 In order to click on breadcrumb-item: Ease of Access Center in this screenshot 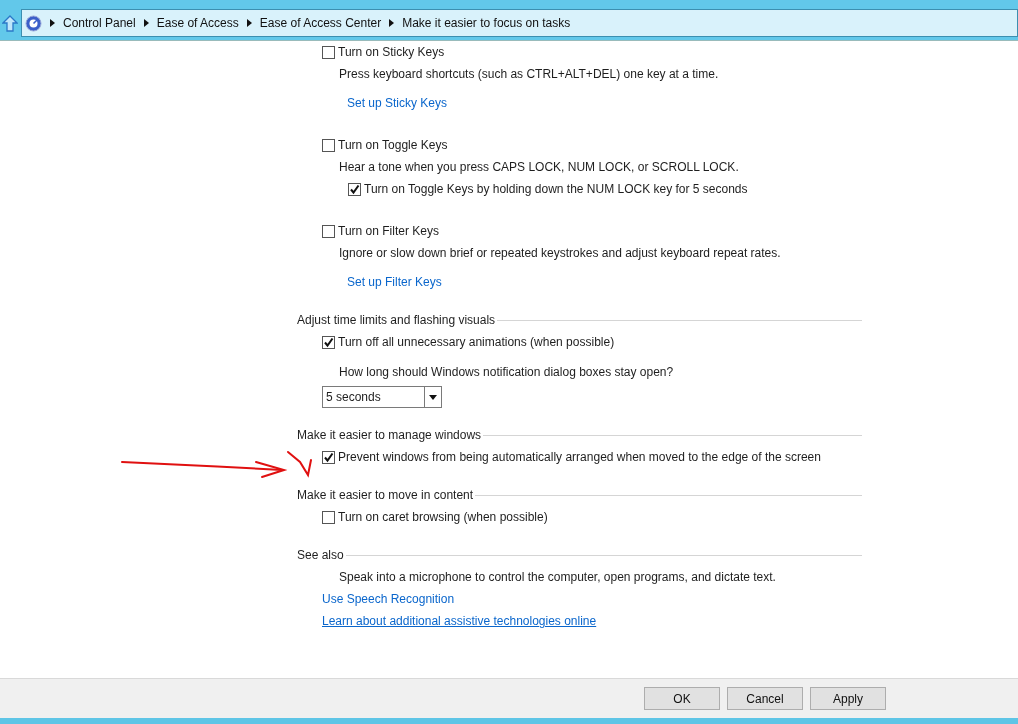, I will do `click(320, 23)`.